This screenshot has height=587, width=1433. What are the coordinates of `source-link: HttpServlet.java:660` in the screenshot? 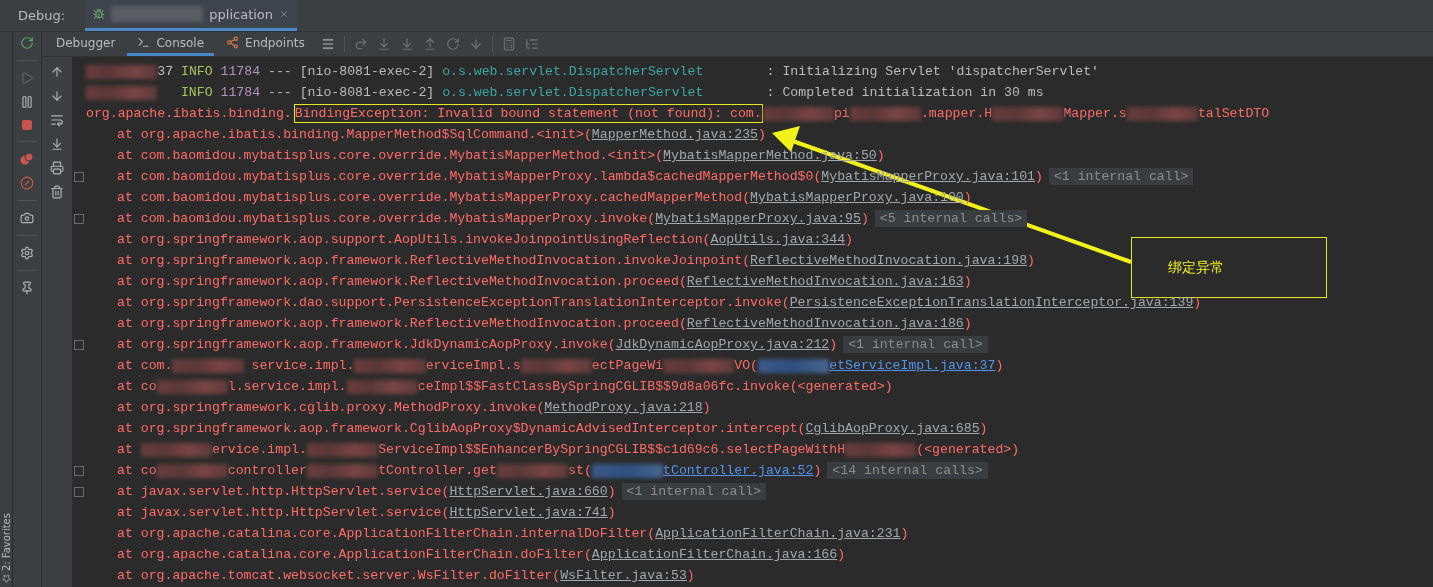 It's located at (528, 491).